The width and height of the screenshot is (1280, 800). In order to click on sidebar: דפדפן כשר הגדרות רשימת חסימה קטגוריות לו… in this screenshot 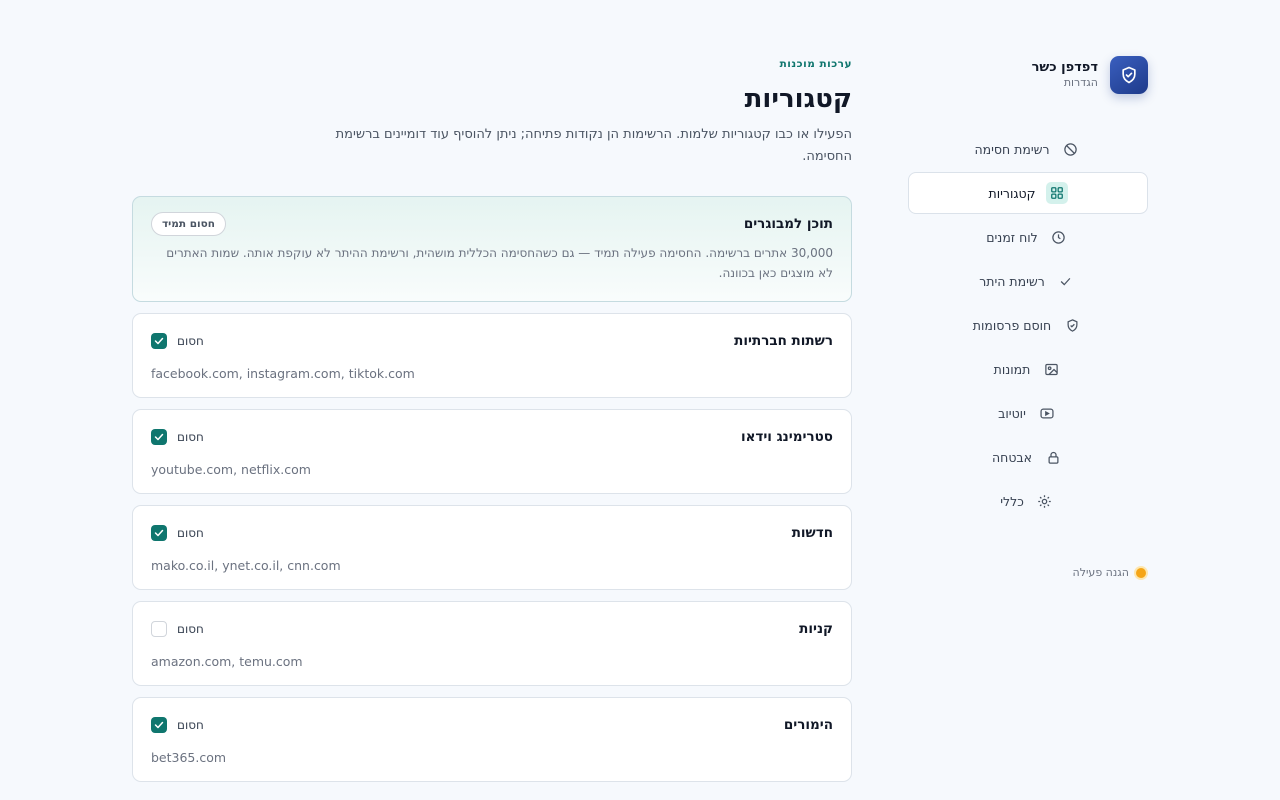, I will do `click(1028, 317)`.